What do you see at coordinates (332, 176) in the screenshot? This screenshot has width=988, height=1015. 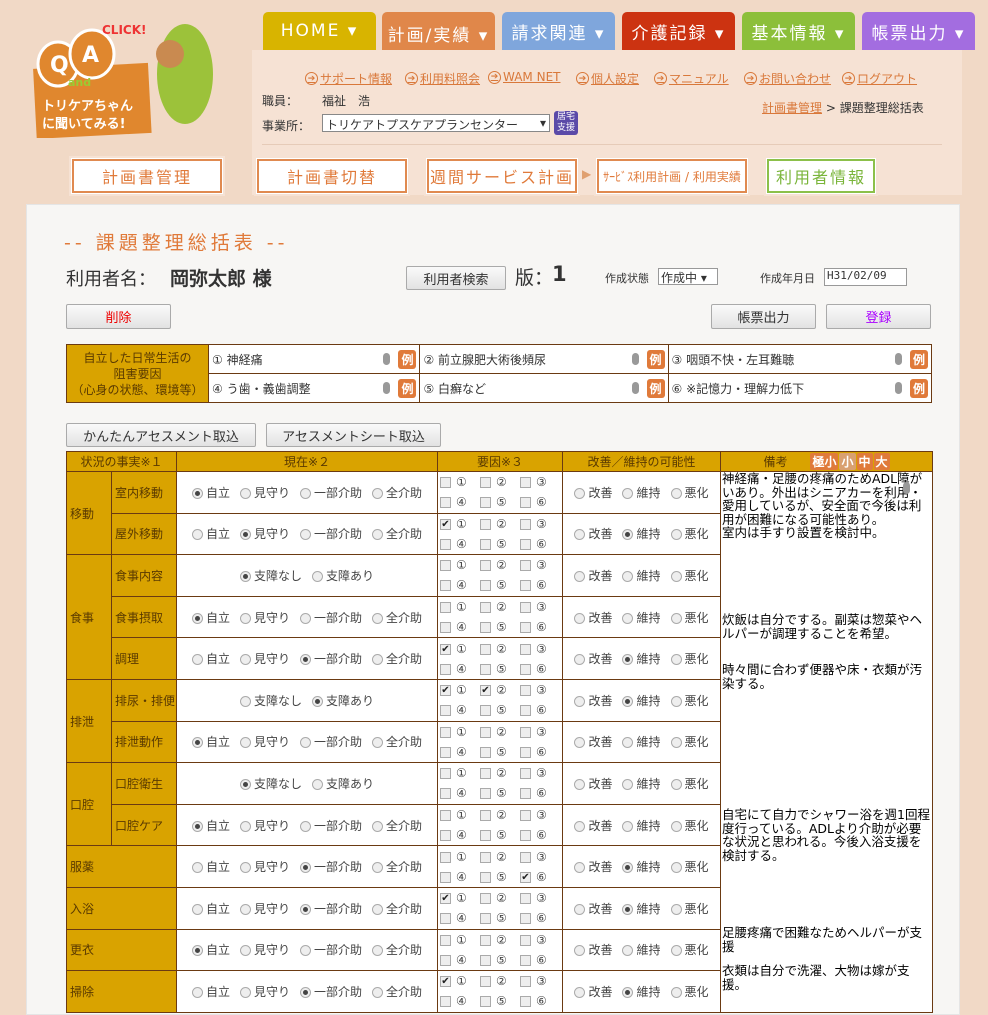 I see `subnav-1: 計画書切替` at bounding box center [332, 176].